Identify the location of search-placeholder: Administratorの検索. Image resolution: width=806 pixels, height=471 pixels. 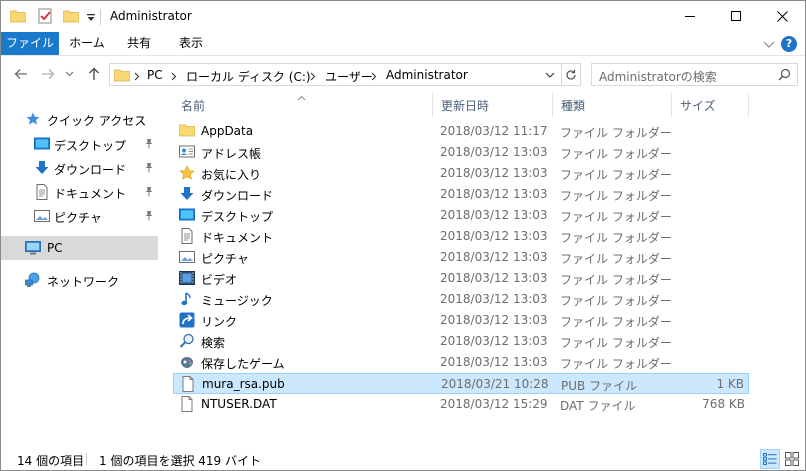
(658, 77).